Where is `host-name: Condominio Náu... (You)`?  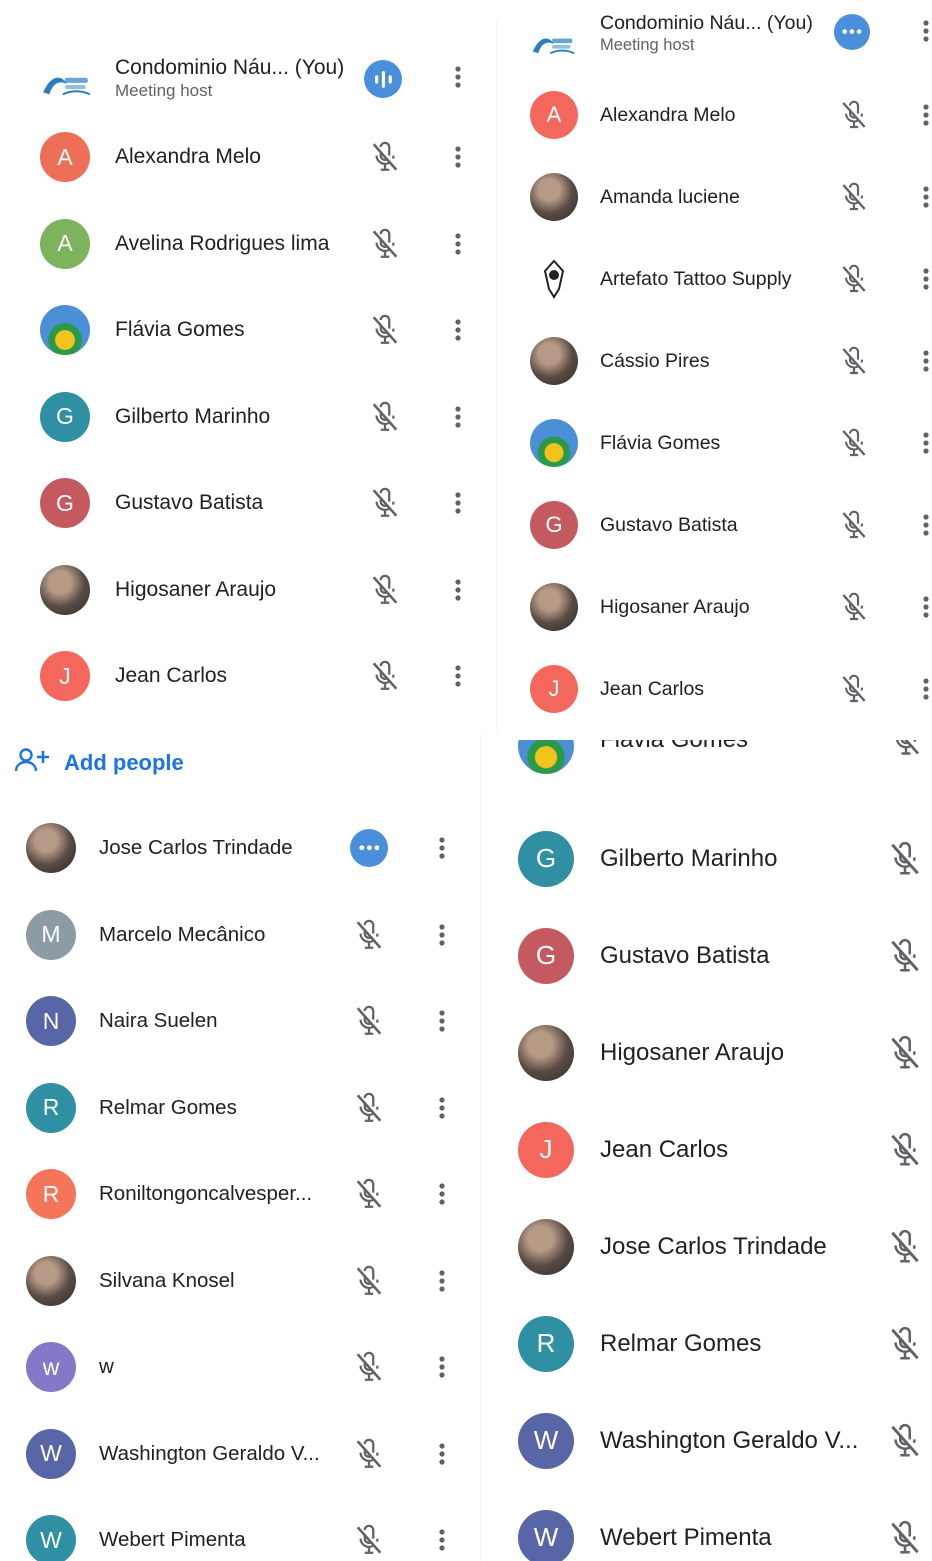 host-name: Condominio Náu... (You) is located at coordinates (706, 23).